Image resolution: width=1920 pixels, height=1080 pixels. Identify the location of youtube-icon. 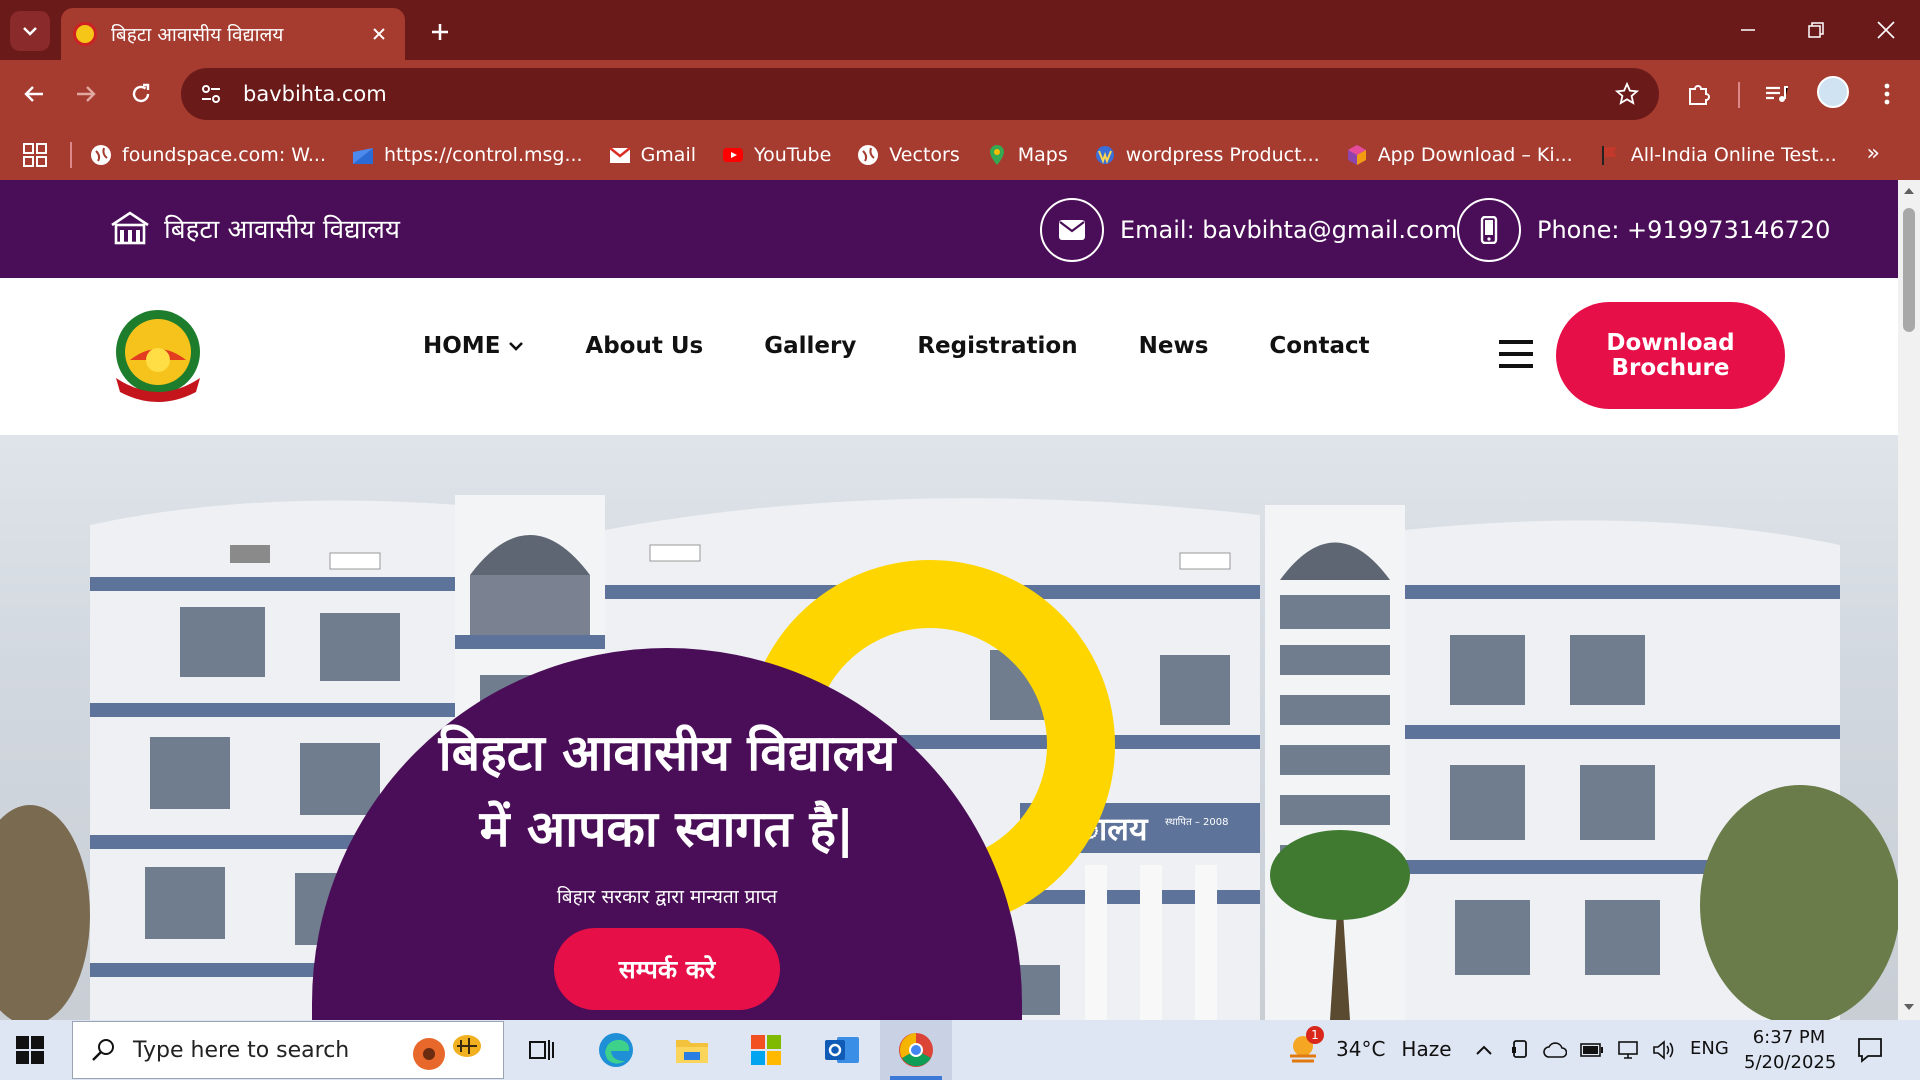
(733, 154).